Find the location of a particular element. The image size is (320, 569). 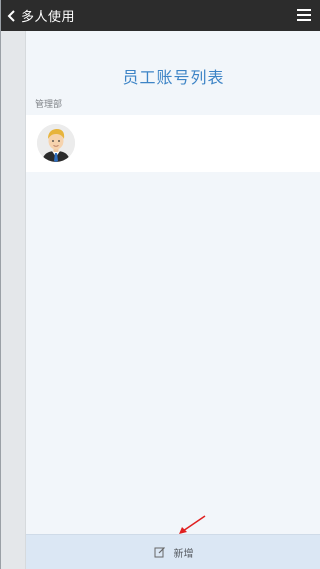

hamburger-menu-icon is located at coordinates (304, 15).